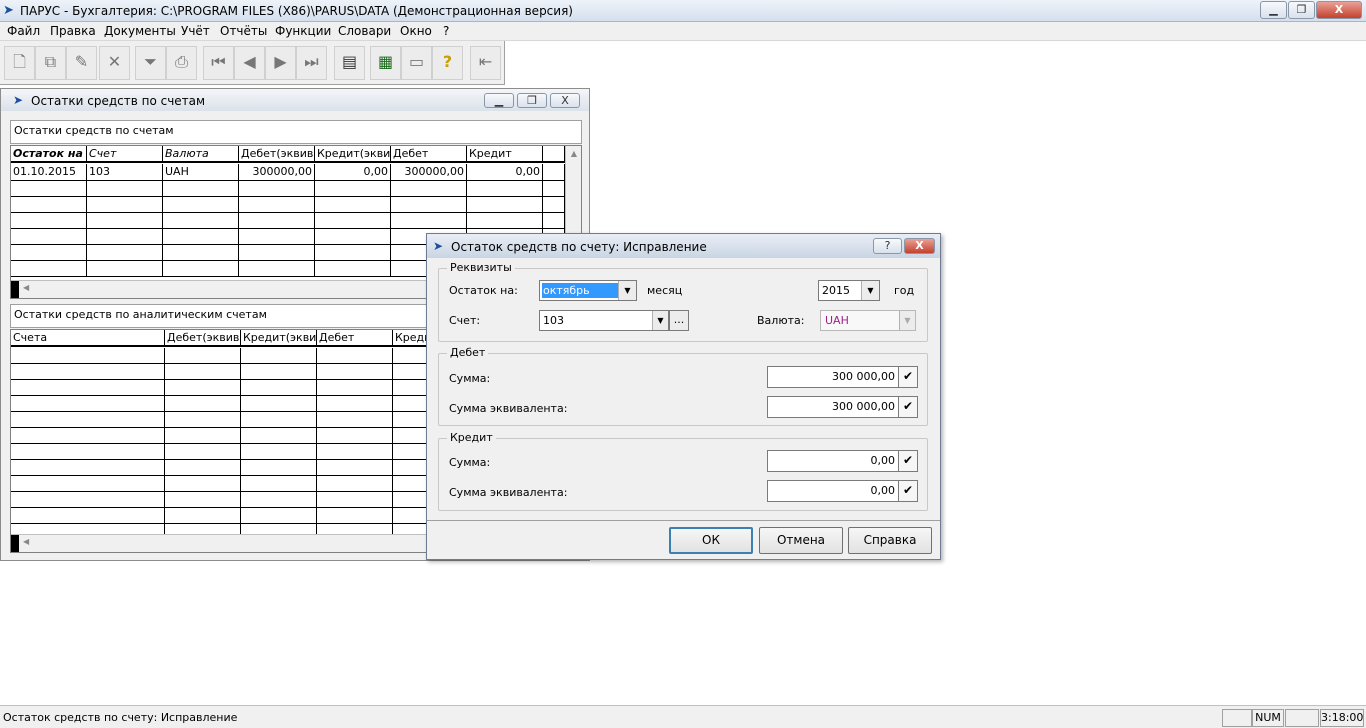  What do you see at coordinates (353, 172) in the screenshot?
I see `cell-kredit-ekv: 0,00` at bounding box center [353, 172].